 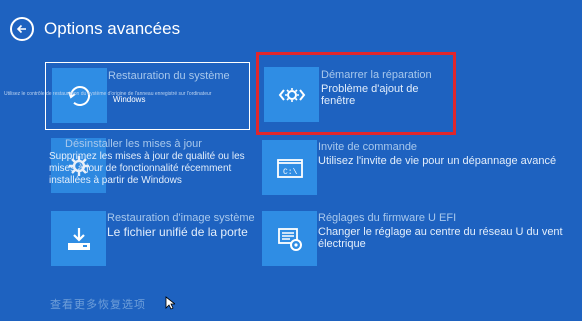 I want to click on startup-repair-icon, so click(x=291, y=94).